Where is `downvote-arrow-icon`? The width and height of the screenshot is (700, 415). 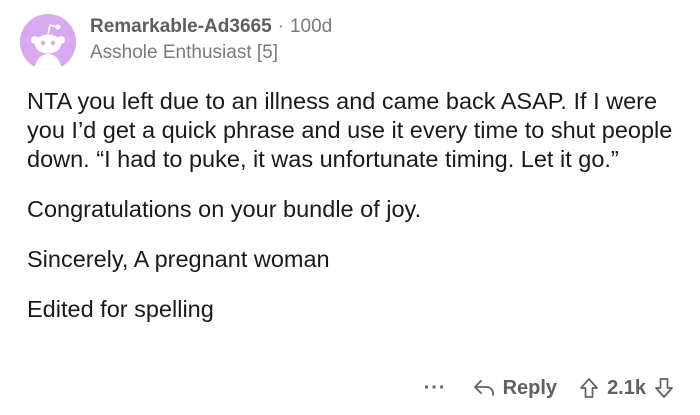
downvote-arrow-icon is located at coordinates (664, 388).